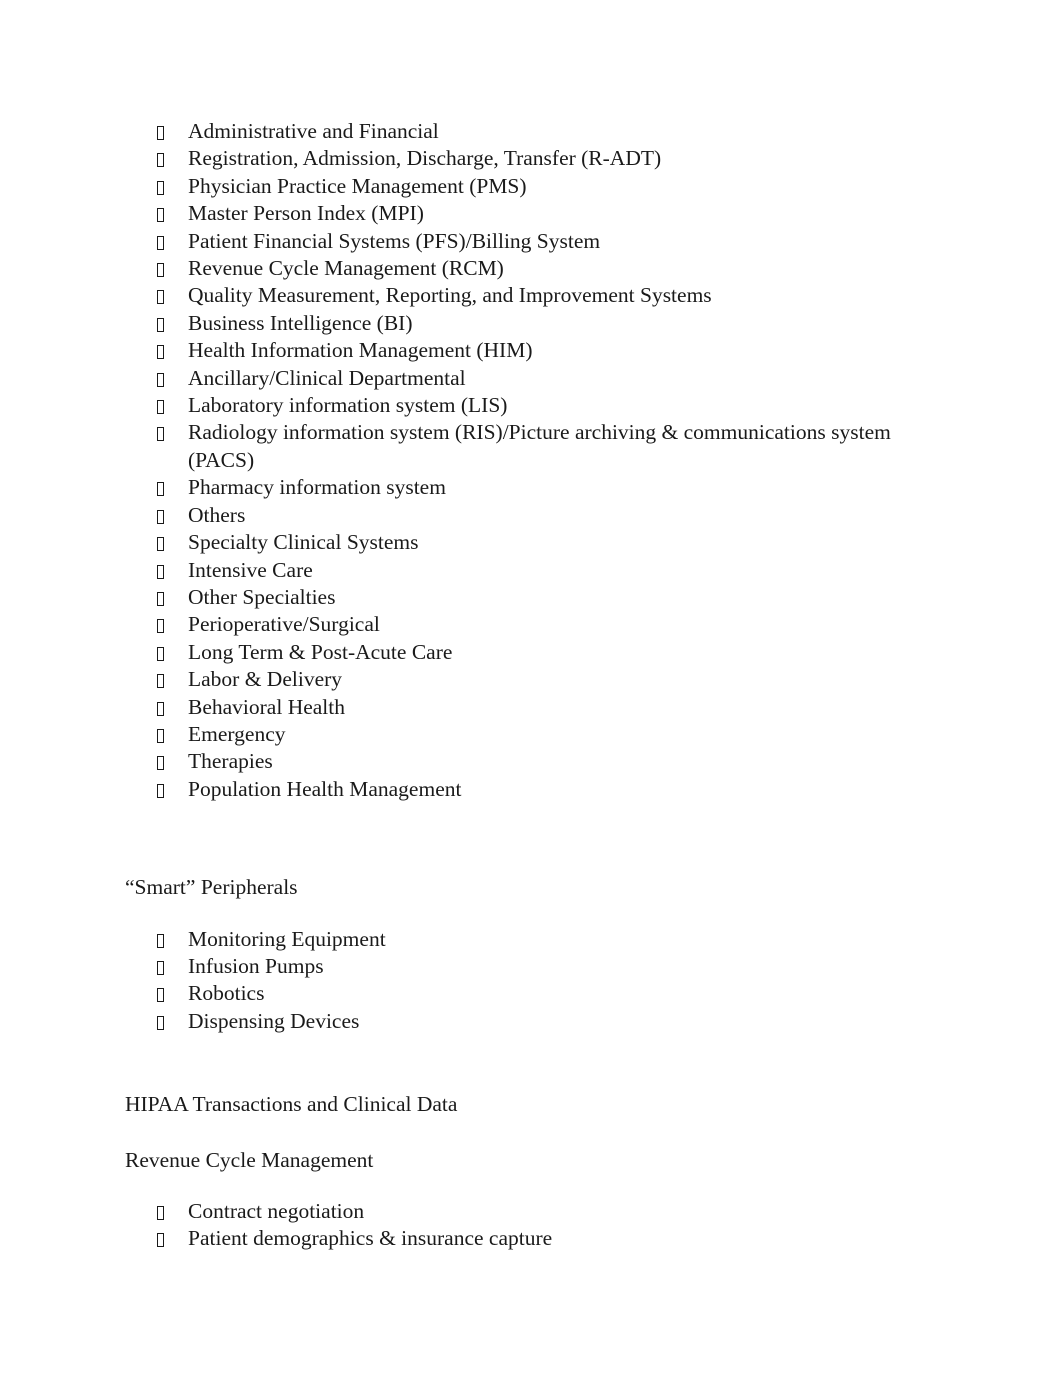 Image resolution: width=1062 pixels, height=1376 pixels. What do you see at coordinates (346, 268) in the screenshot?
I see `list-item-label: Revenue Cycle Management (RCM)` at bounding box center [346, 268].